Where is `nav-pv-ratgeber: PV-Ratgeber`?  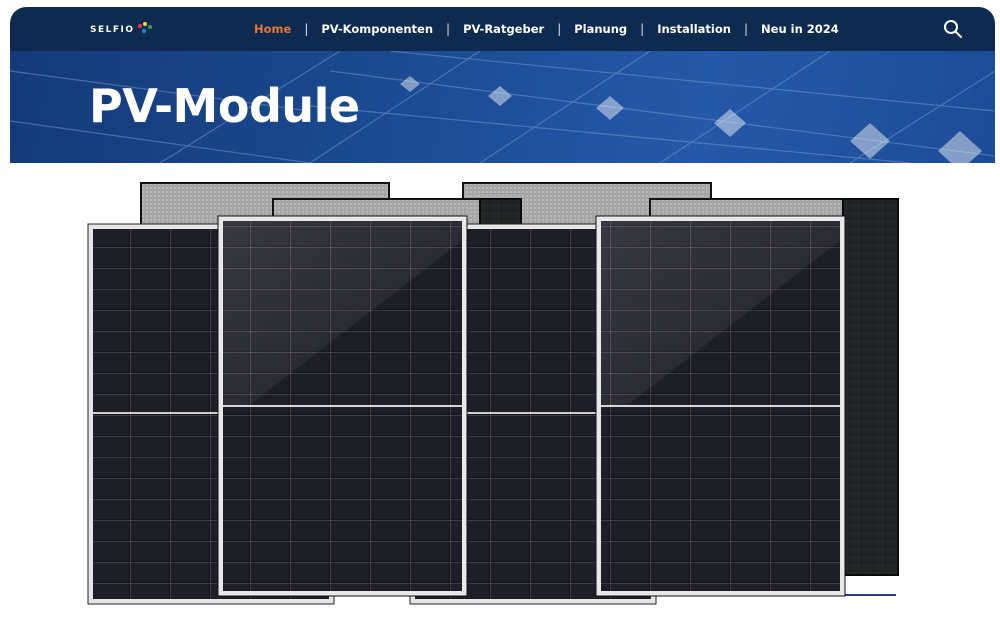
nav-pv-ratgeber: PV-Ratgeber is located at coordinates (503, 29).